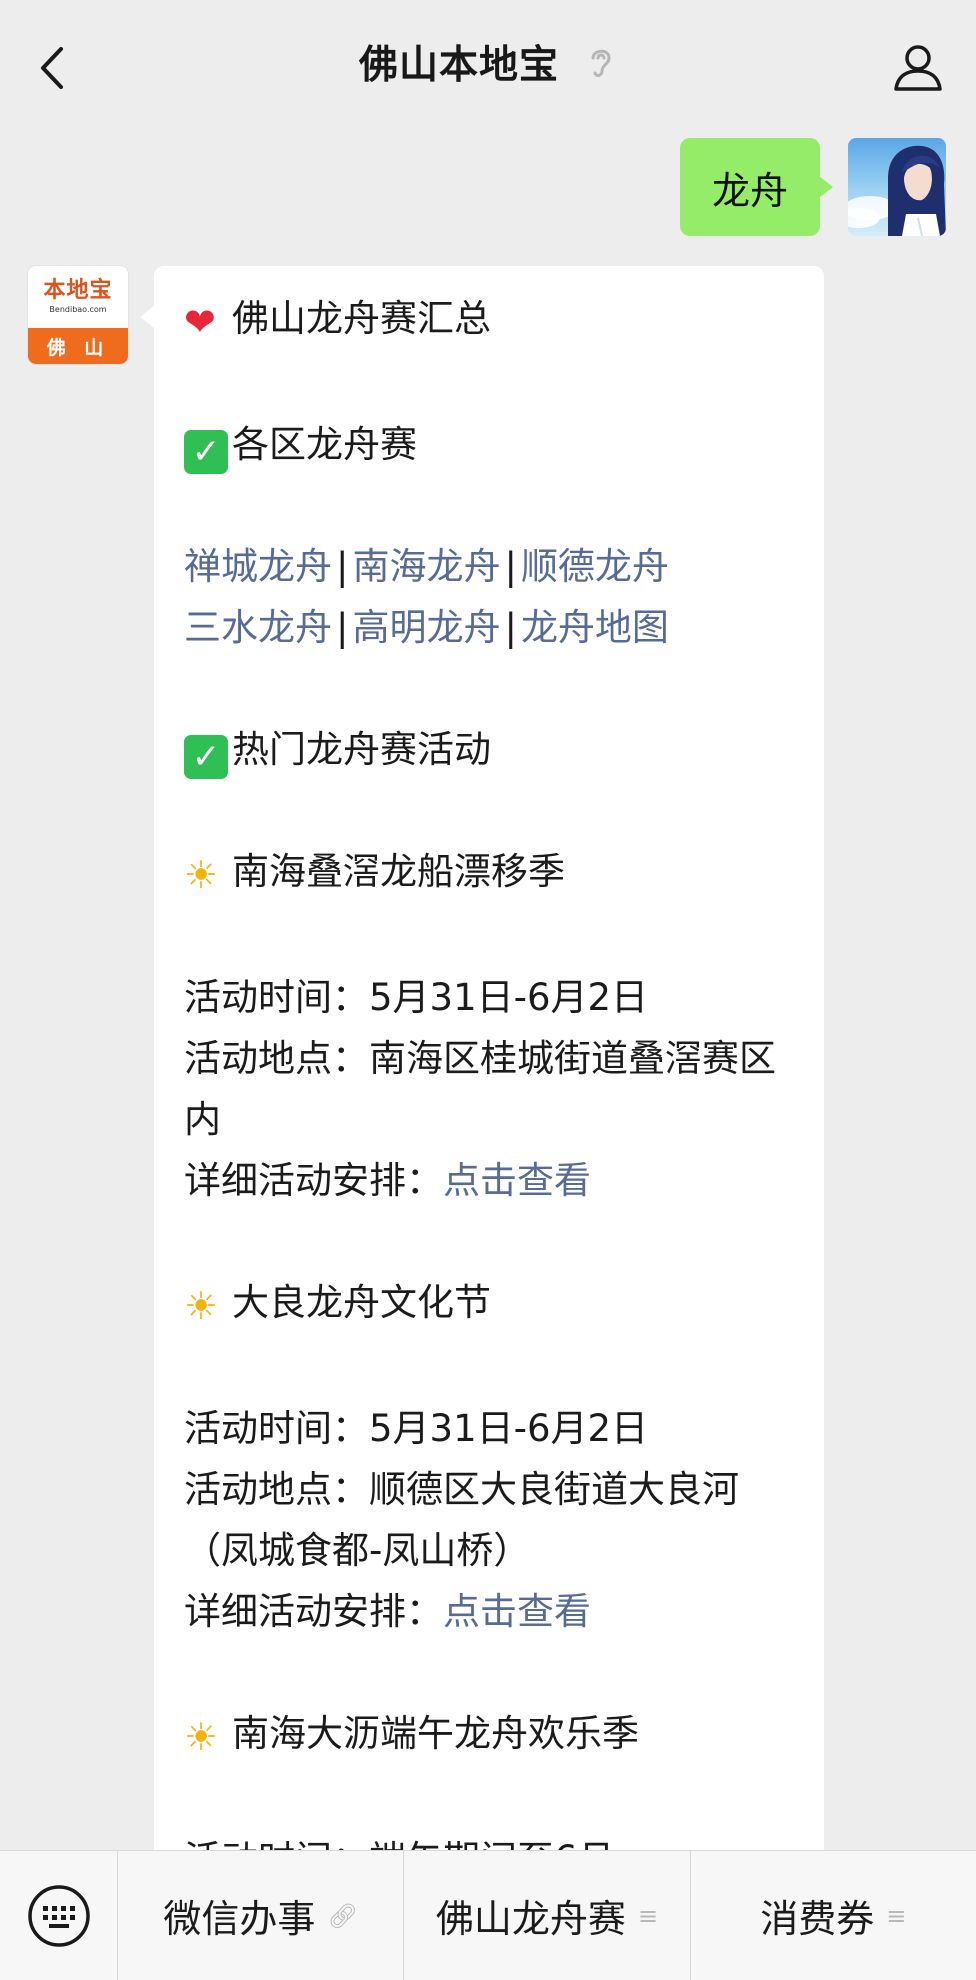  I want to click on page-title: 佛山本地宝, so click(458, 65).